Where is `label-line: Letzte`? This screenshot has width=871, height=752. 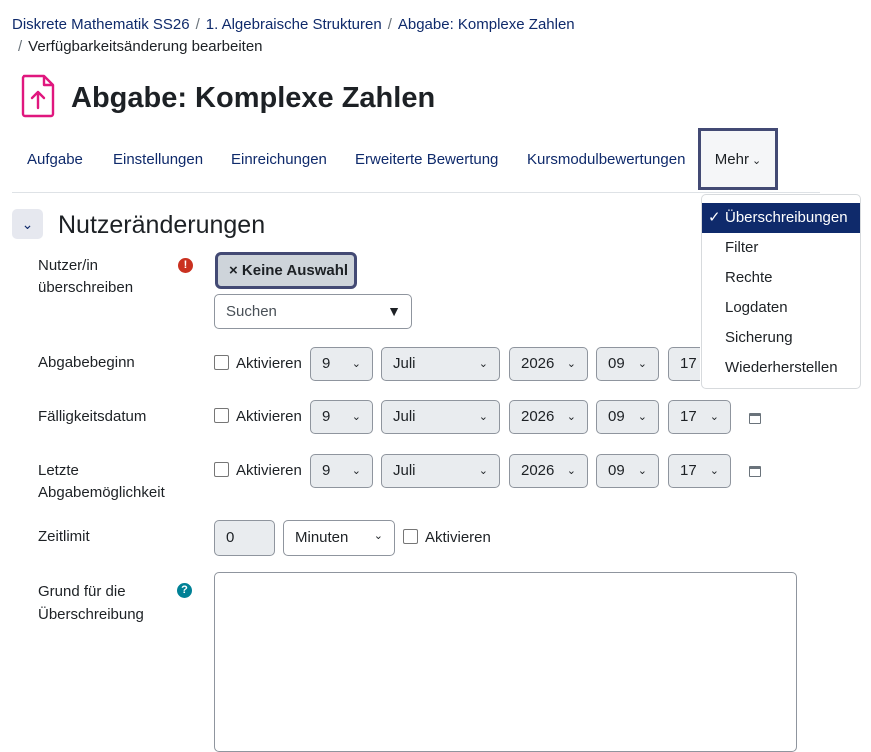
label-line: Letzte is located at coordinates (58, 470).